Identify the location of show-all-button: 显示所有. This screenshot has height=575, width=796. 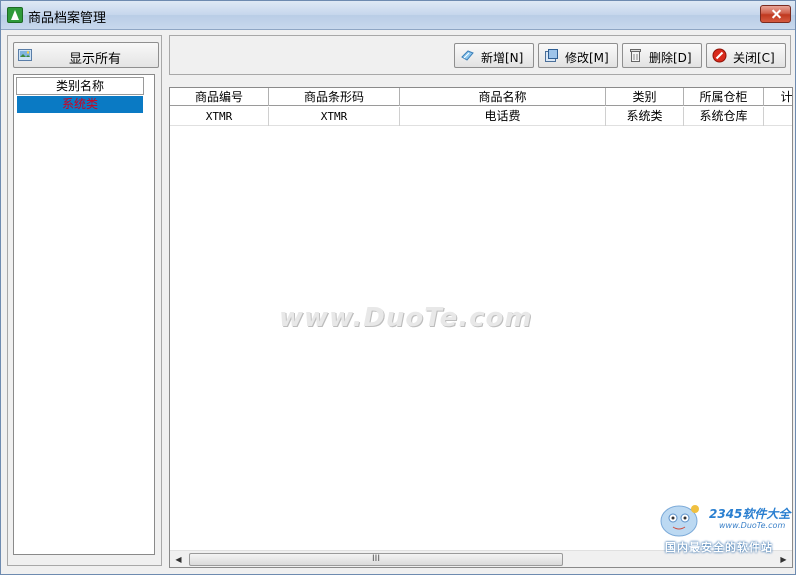
(86, 55).